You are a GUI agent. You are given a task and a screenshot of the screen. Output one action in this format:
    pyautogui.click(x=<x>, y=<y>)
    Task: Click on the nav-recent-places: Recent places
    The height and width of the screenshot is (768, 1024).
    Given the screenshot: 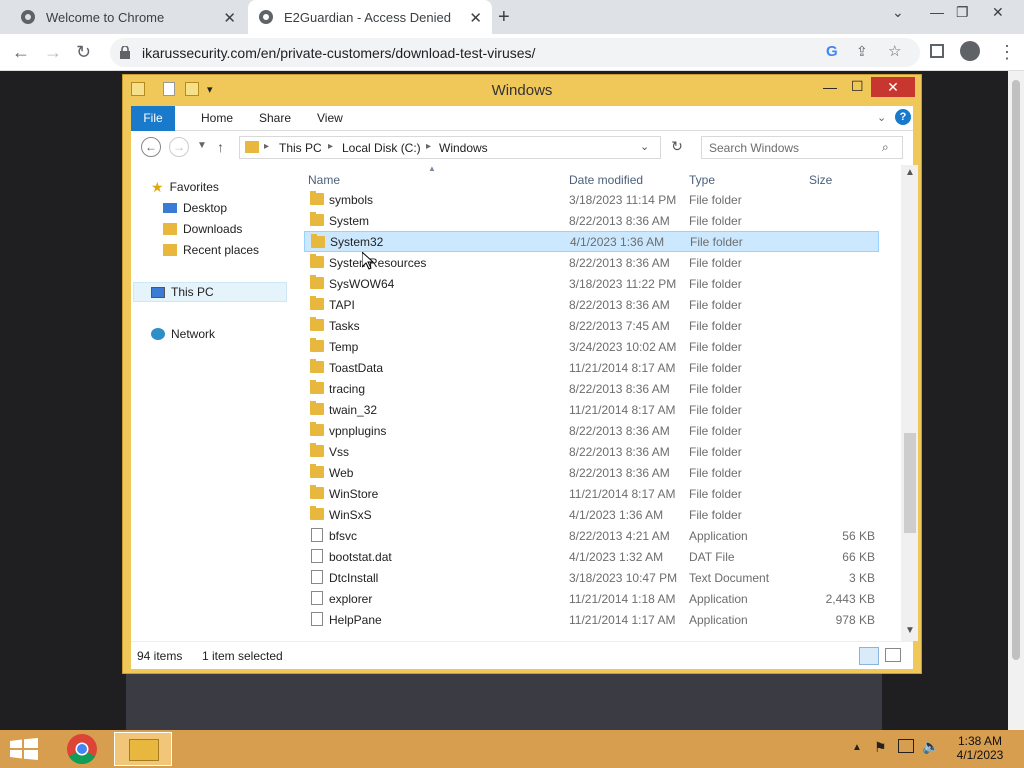 What is the action you would take?
    pyautogui.click(x=211, y=250)
    